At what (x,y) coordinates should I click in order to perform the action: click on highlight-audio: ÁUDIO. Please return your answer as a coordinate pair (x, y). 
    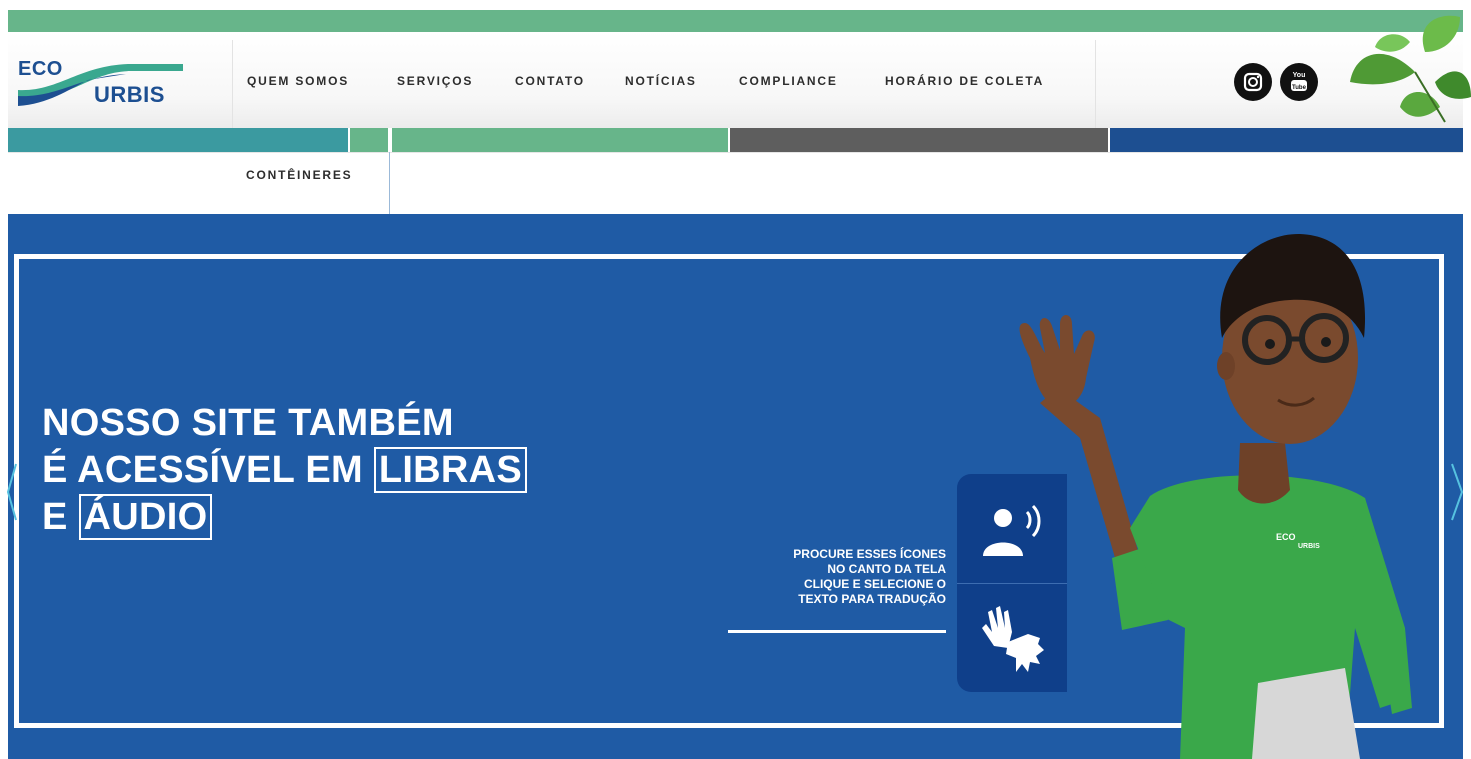
    Looking at the image, I should click on (145, 517).